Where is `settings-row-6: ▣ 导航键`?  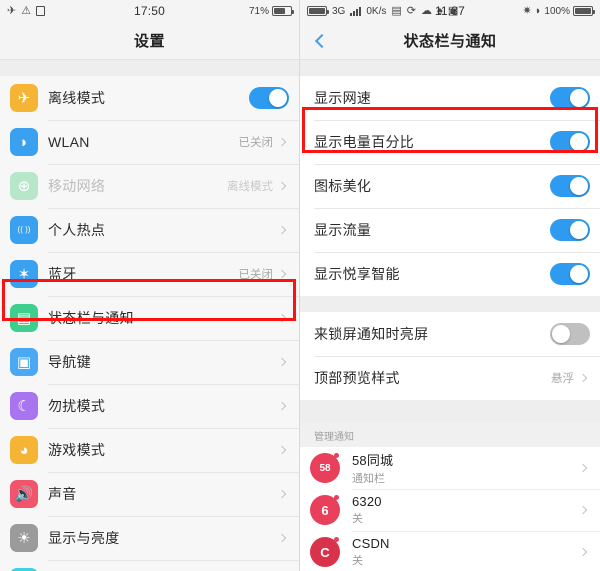 settings-row-6: ▣ 导航键 is located at coordinates (149, 362).